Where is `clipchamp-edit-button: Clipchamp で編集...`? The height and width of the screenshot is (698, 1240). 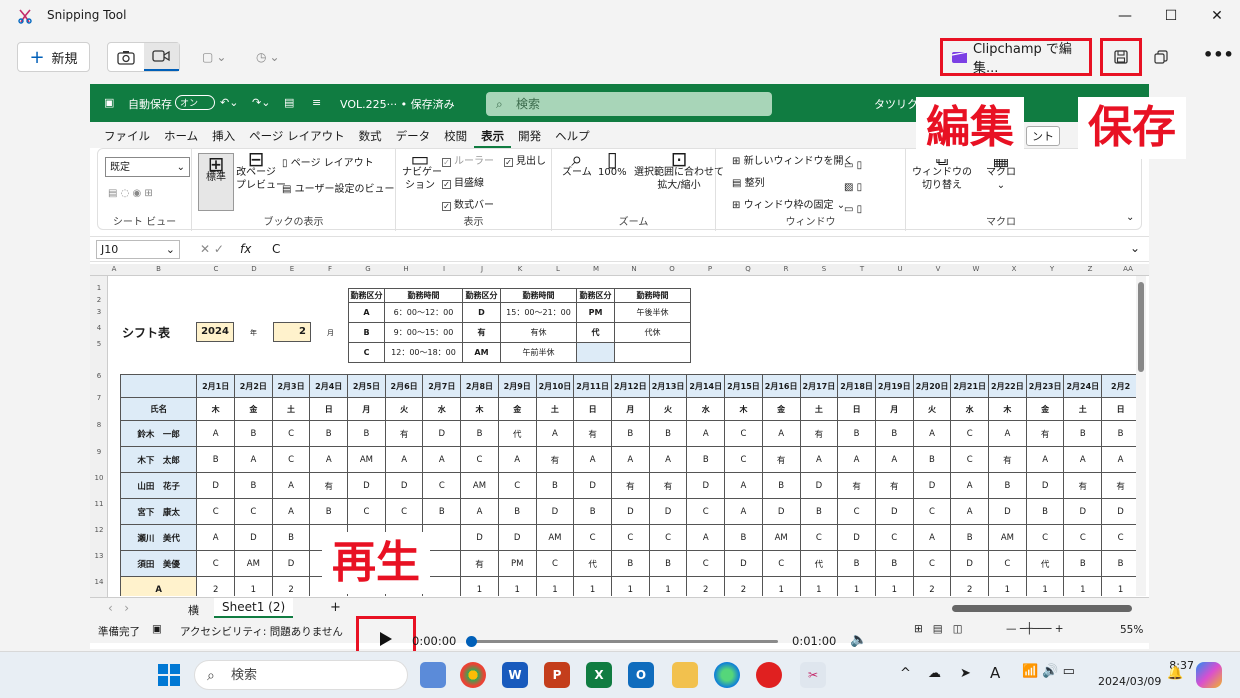
clipchamp-edit-button: Clipchamp で編集... is located at coordinates (1016, 57).